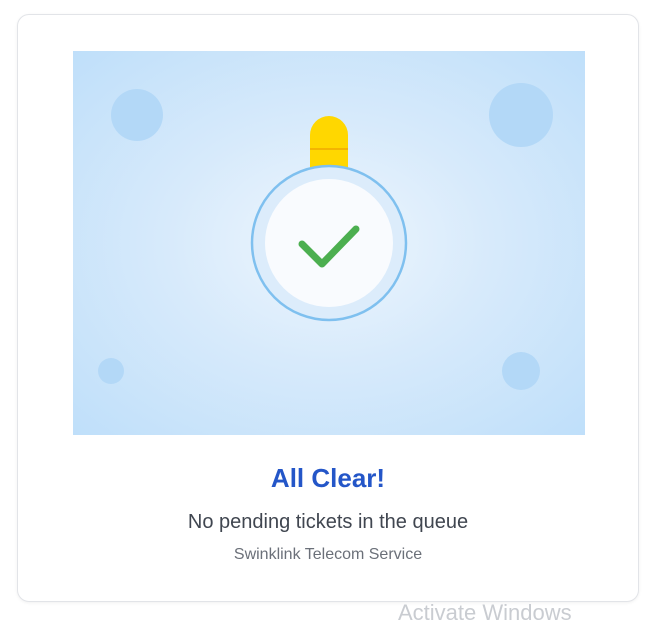 The height and width of the screenshot is (626, 654). Describe the element at coordinates (485, 612) in the screenshot. I see `windows-activation-watermark: Activate Windows` at that location.